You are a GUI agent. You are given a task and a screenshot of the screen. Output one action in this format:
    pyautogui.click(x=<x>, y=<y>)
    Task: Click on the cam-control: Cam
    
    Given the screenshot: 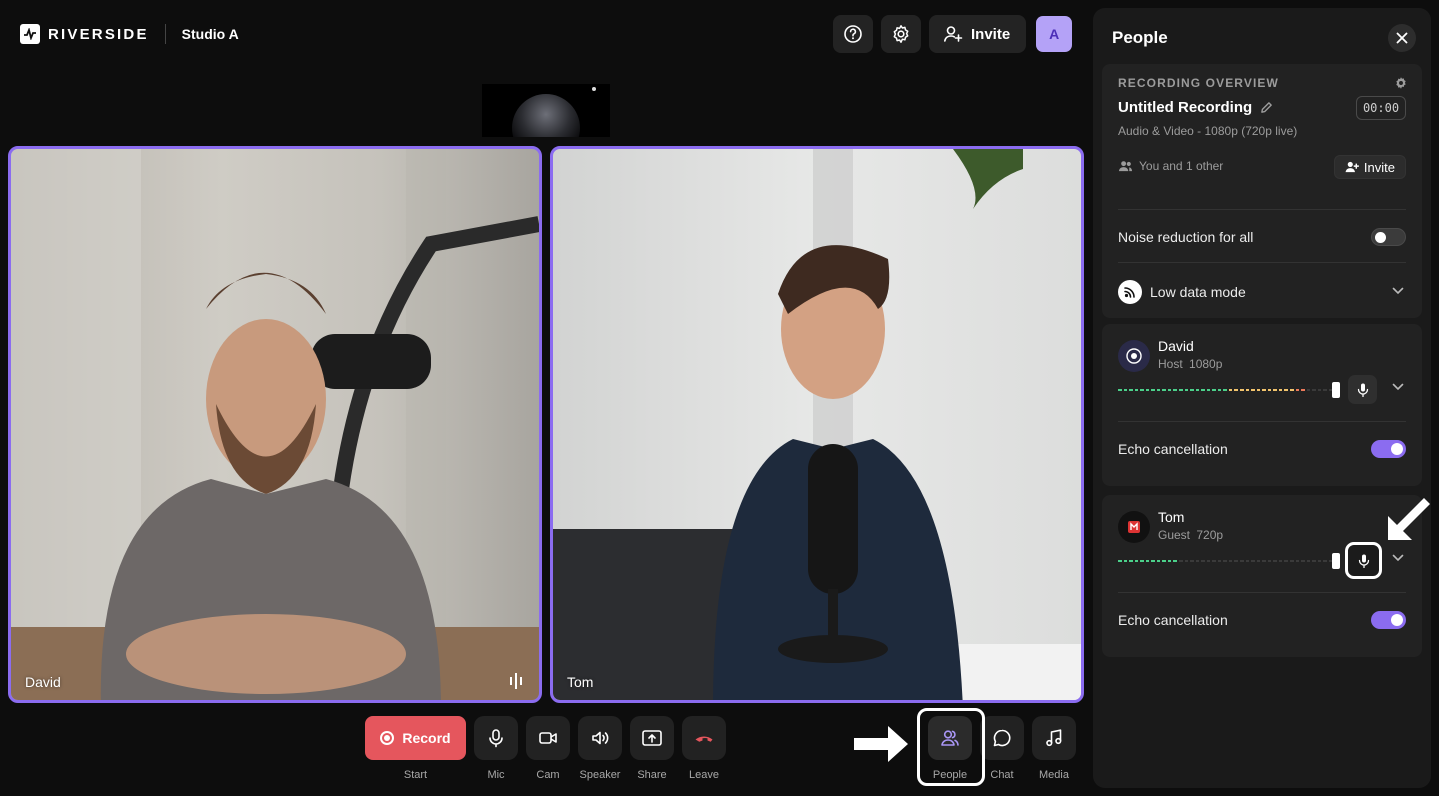 What is the action you would take?
    pyautogui.click(x=548, y=748)
    